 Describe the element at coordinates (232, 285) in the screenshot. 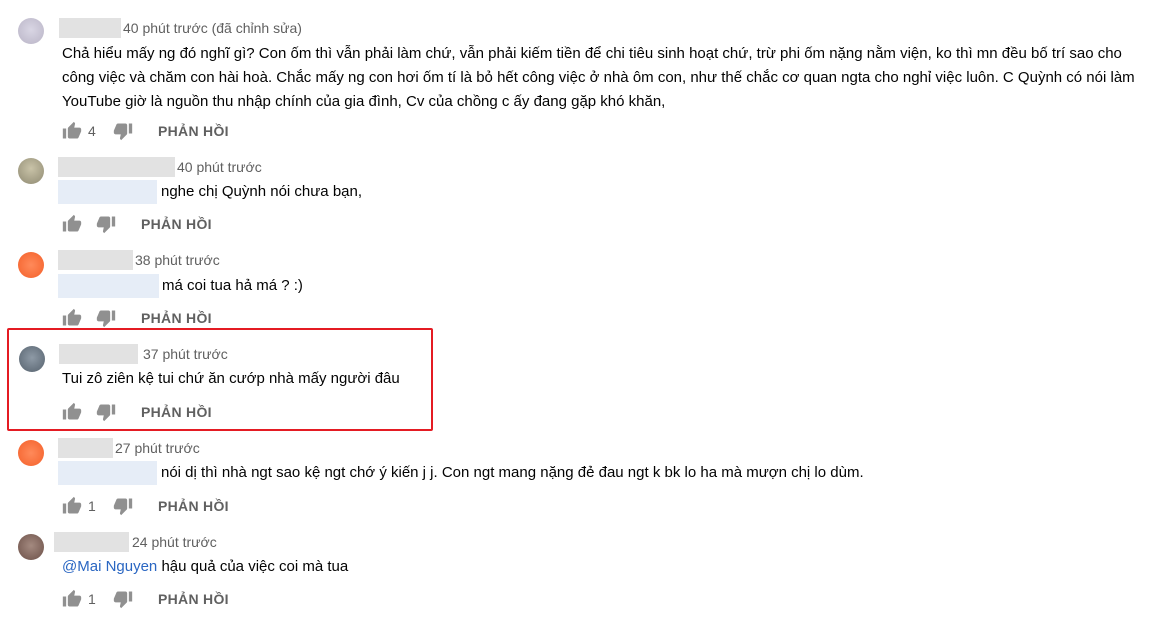

I see `comment-text: má coi tua hả má ? :)` at that location.